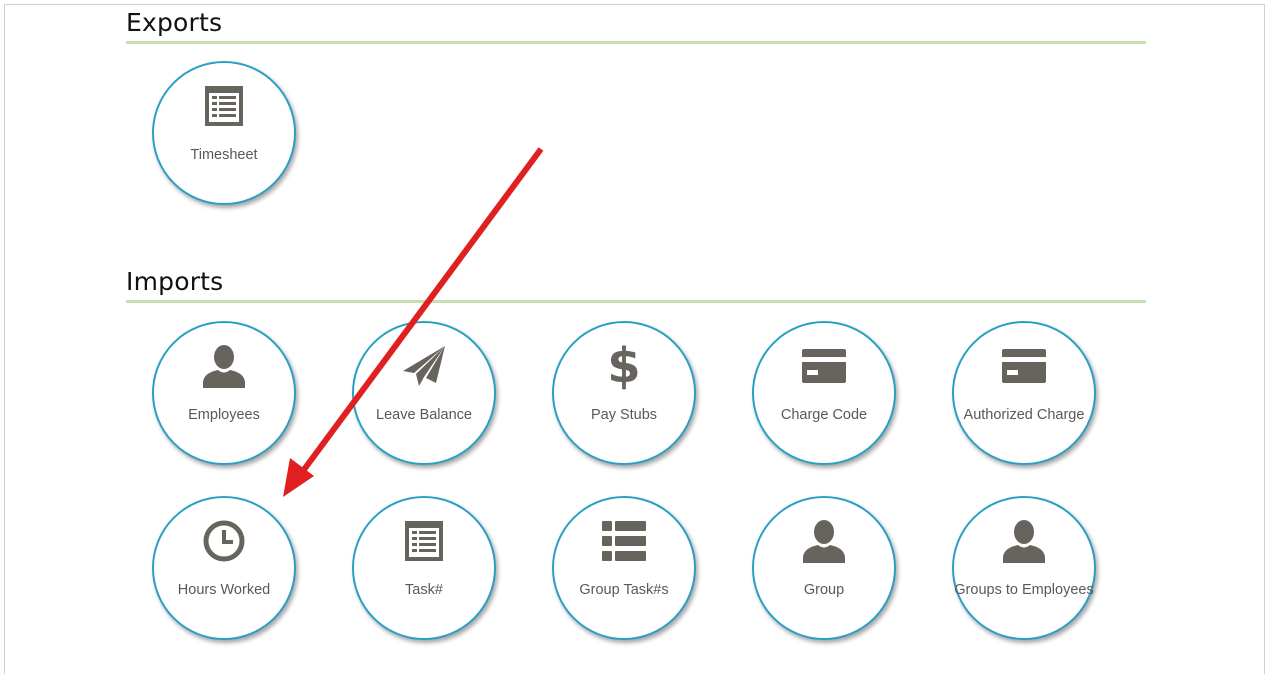 The image size is (1266, 674). Describe the element at coordinates (1024, 590) in the screenshot. I see `tile-label: Groups to Employees` at that location.